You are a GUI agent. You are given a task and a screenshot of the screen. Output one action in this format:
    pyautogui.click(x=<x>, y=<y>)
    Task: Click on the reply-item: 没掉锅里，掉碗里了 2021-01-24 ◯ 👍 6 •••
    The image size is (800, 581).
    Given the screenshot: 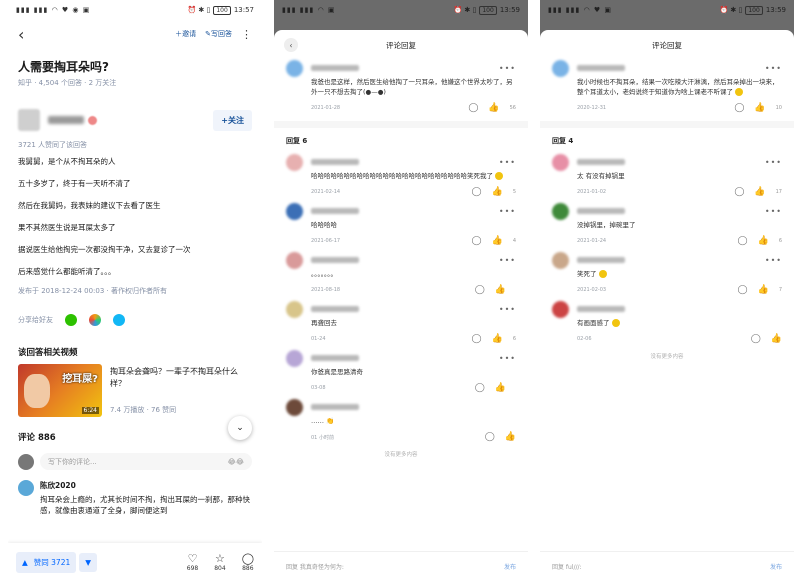 What is the action you would take?
    pyautogui.click(x=667, y=224)
    